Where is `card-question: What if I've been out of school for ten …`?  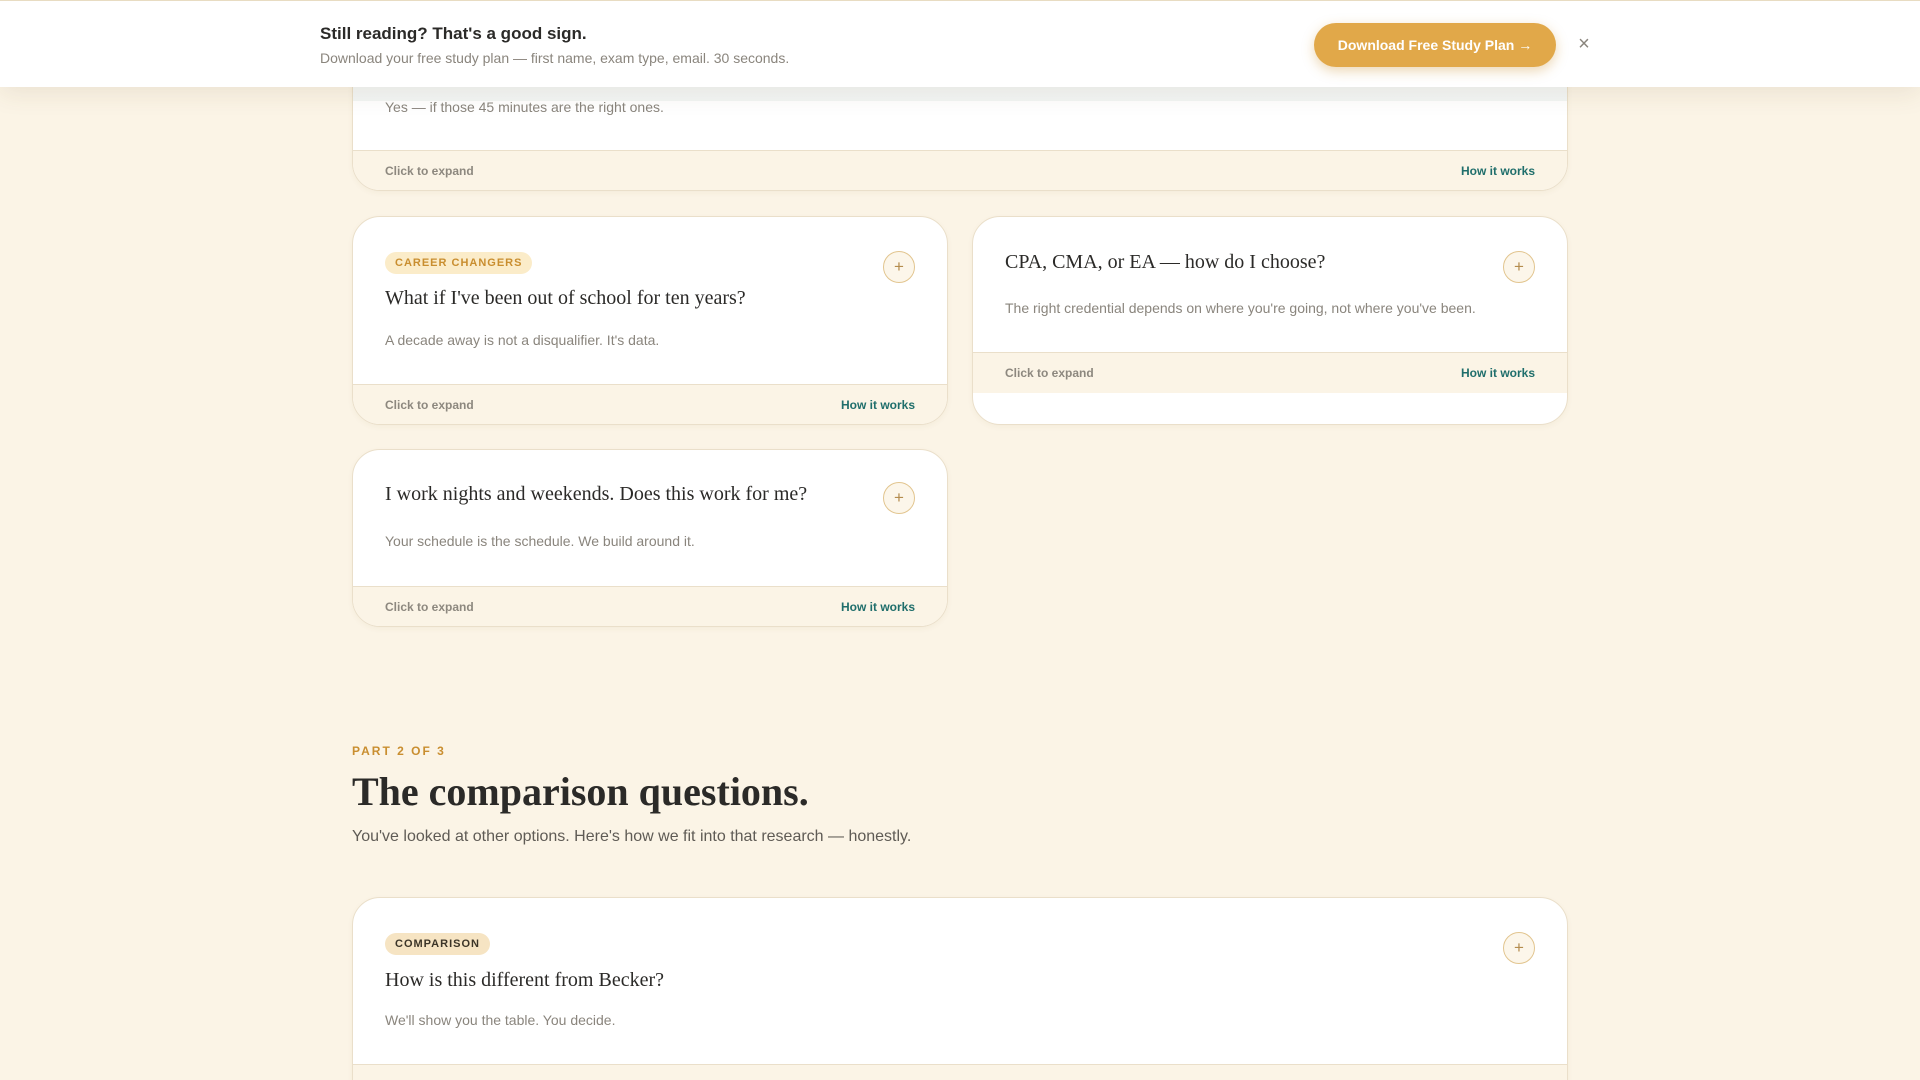
card-question: What if I've been out of school for ten … is located at coordinates (565, 298).